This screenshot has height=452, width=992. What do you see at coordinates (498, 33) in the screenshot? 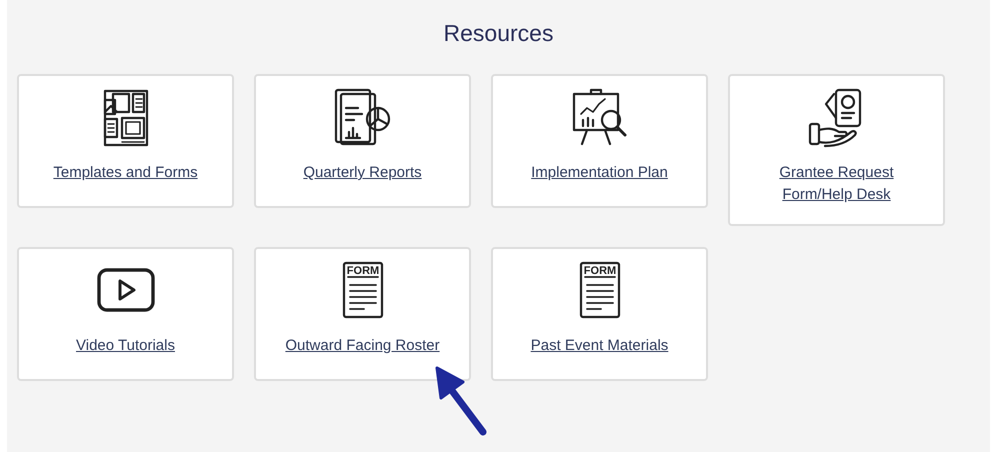
I see `section-title: Resources` at bounding box center [498, 33].